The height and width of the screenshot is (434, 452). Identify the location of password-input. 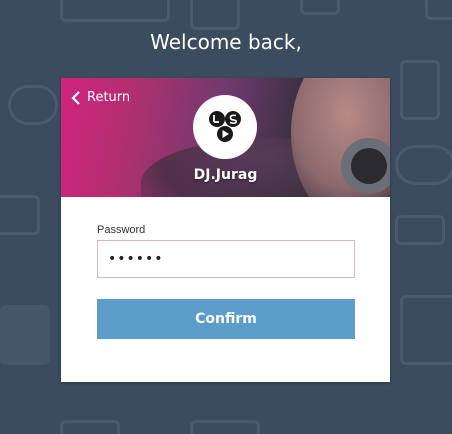
(226, 259).